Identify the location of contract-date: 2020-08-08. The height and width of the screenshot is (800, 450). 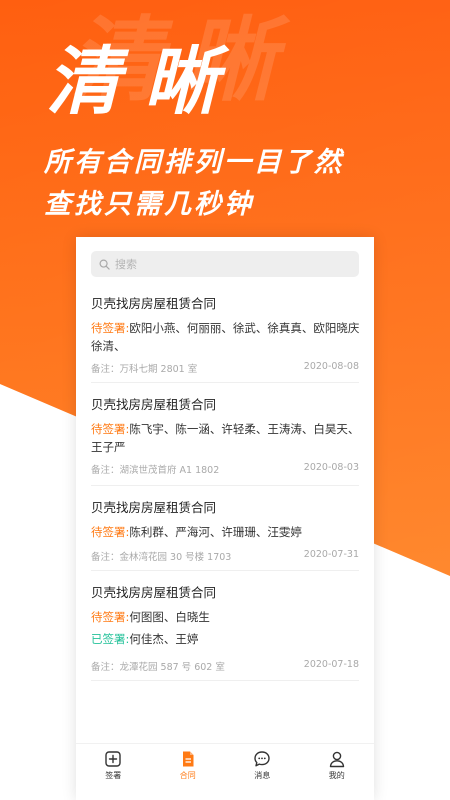
(331, 366).